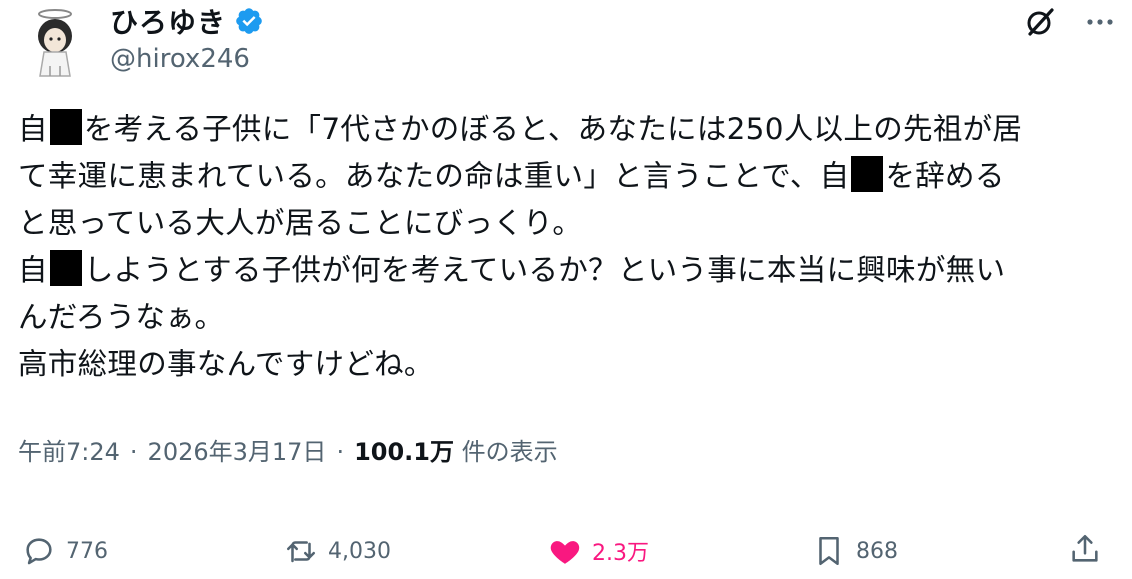 This screenshot has height=579, width=1132. I want to click on post-date: 2026年3月17日, so click(237, 452).